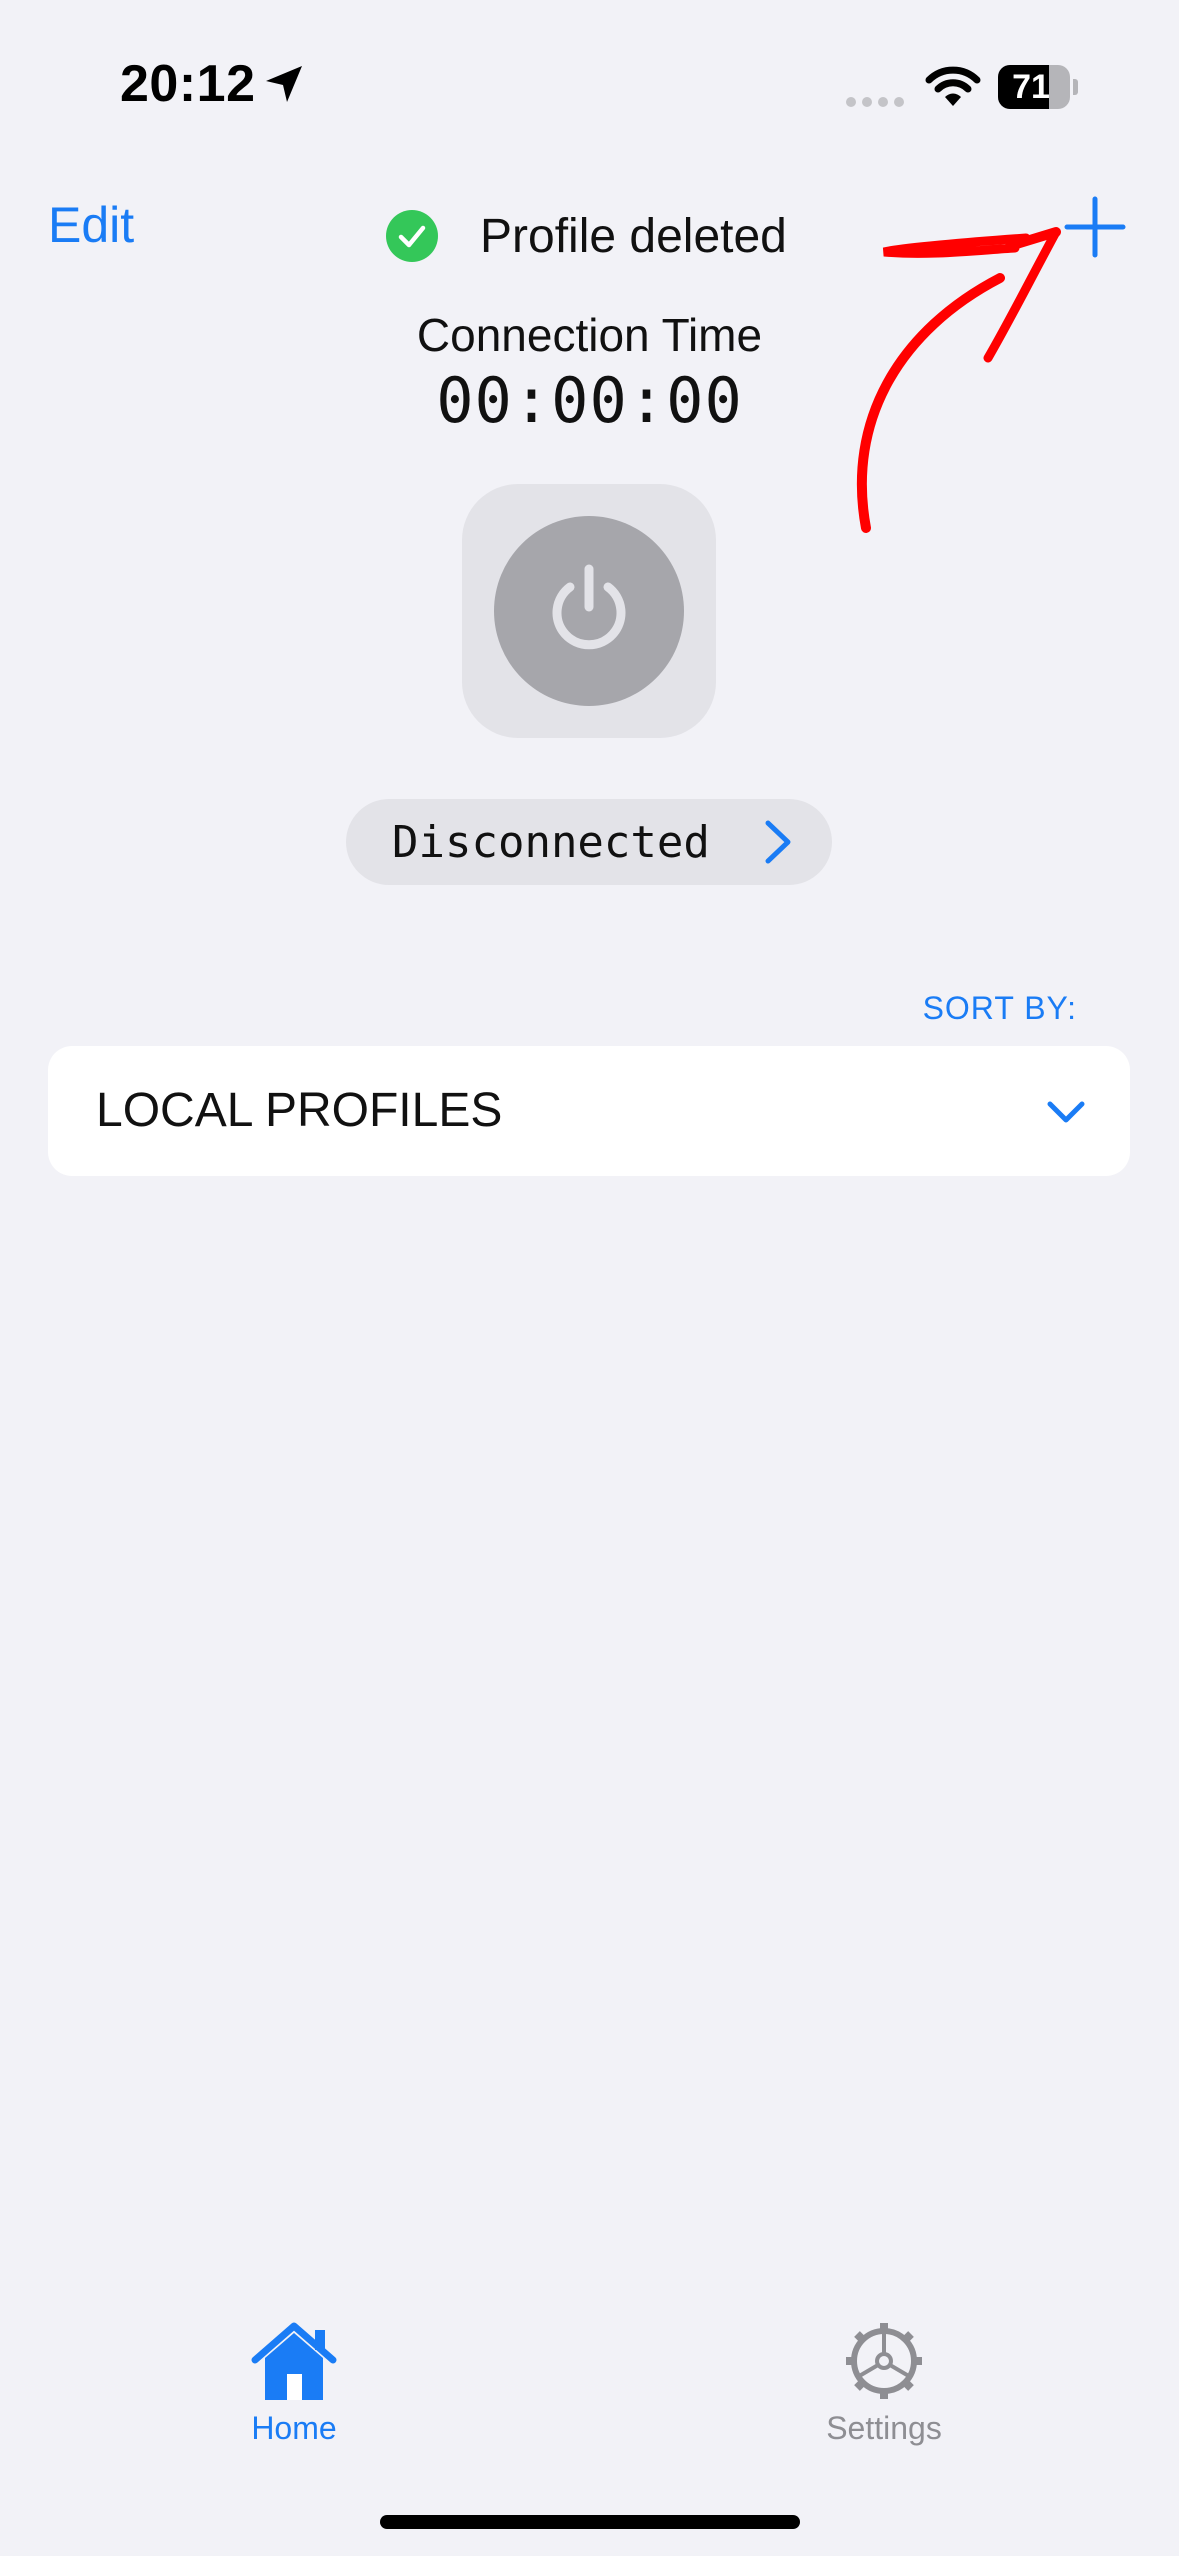 The width and height of the screenshot is (1179, 2556). Describe the element at coordinates (778, 842) in the screenshot. I see `chevron-right-icon` at that location.